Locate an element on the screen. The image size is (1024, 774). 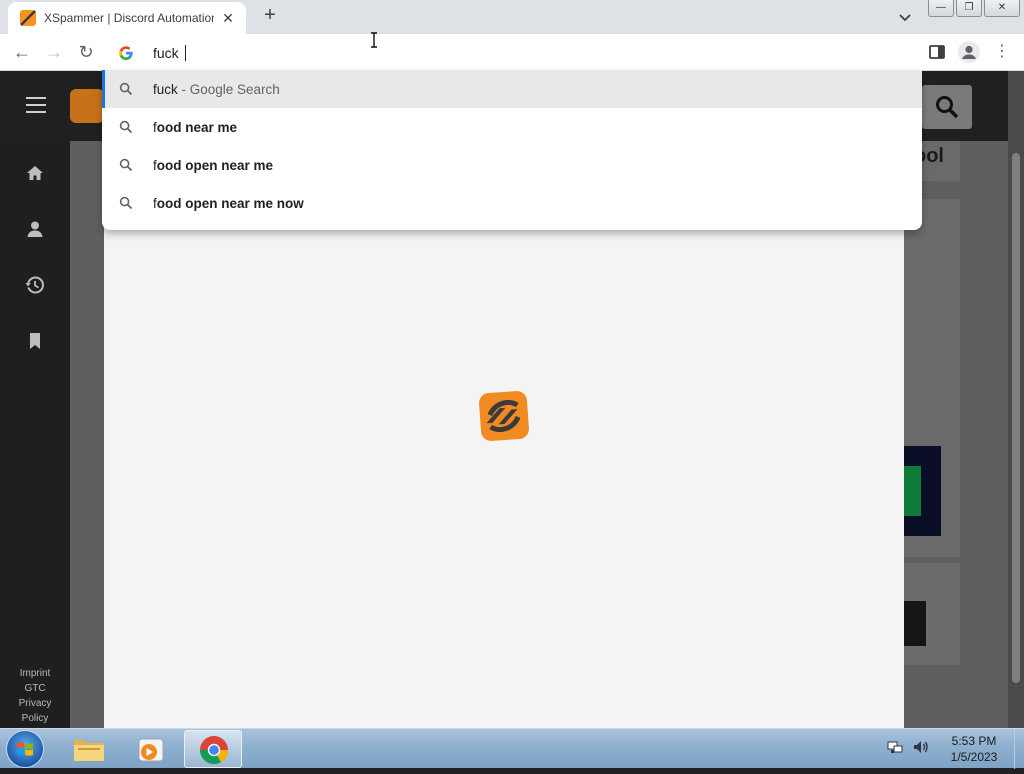
google-g-icon is located at coordinates (126, 53).